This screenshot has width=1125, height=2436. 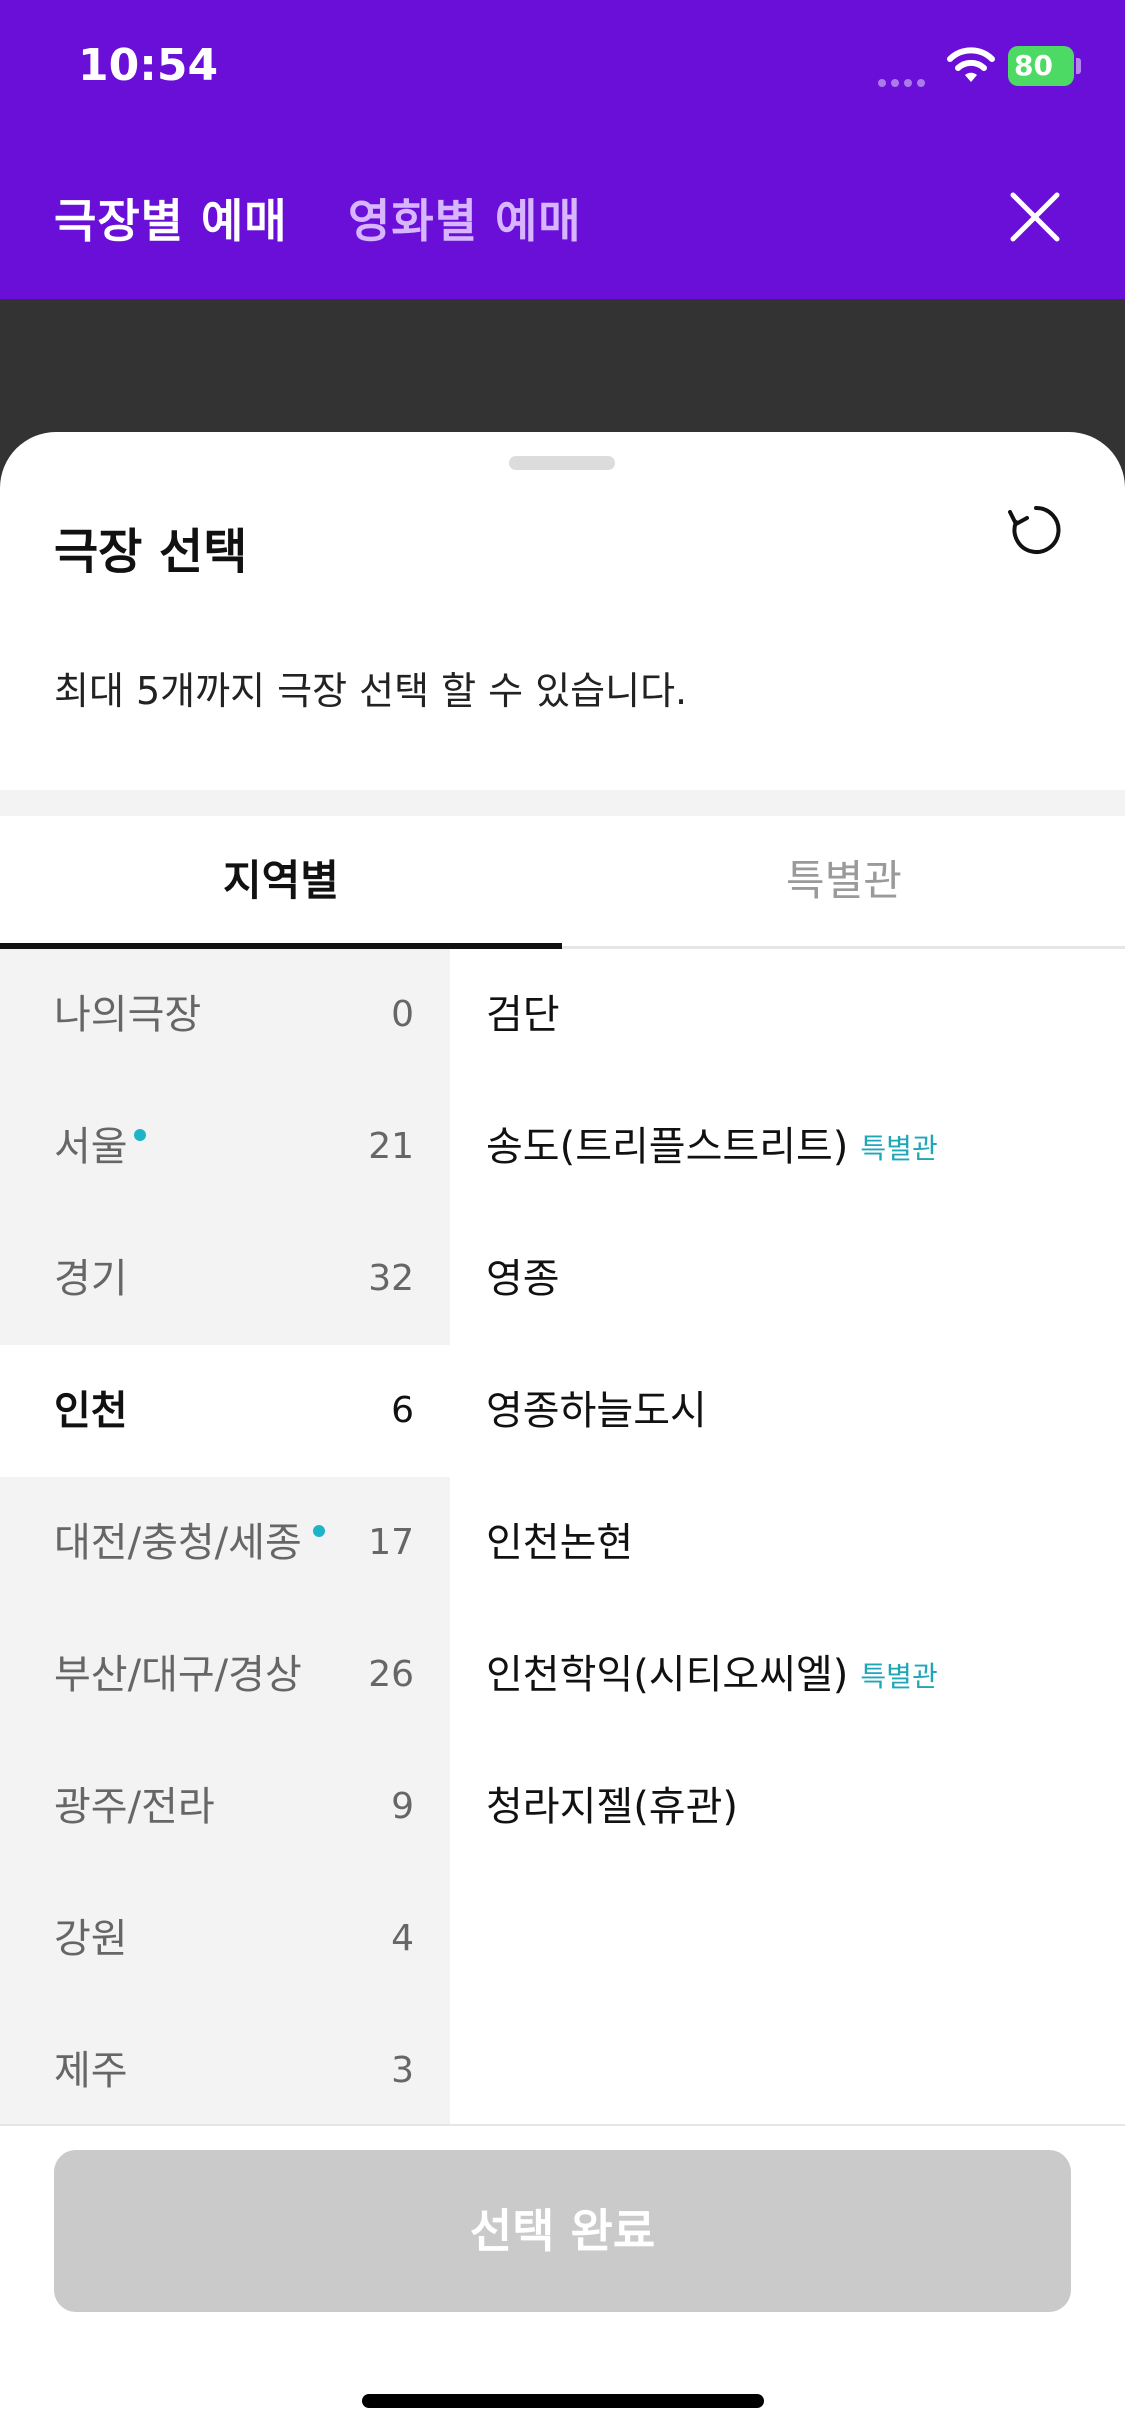 I want to click on region-name: 광주/전라, so click(x=134, y=1807).